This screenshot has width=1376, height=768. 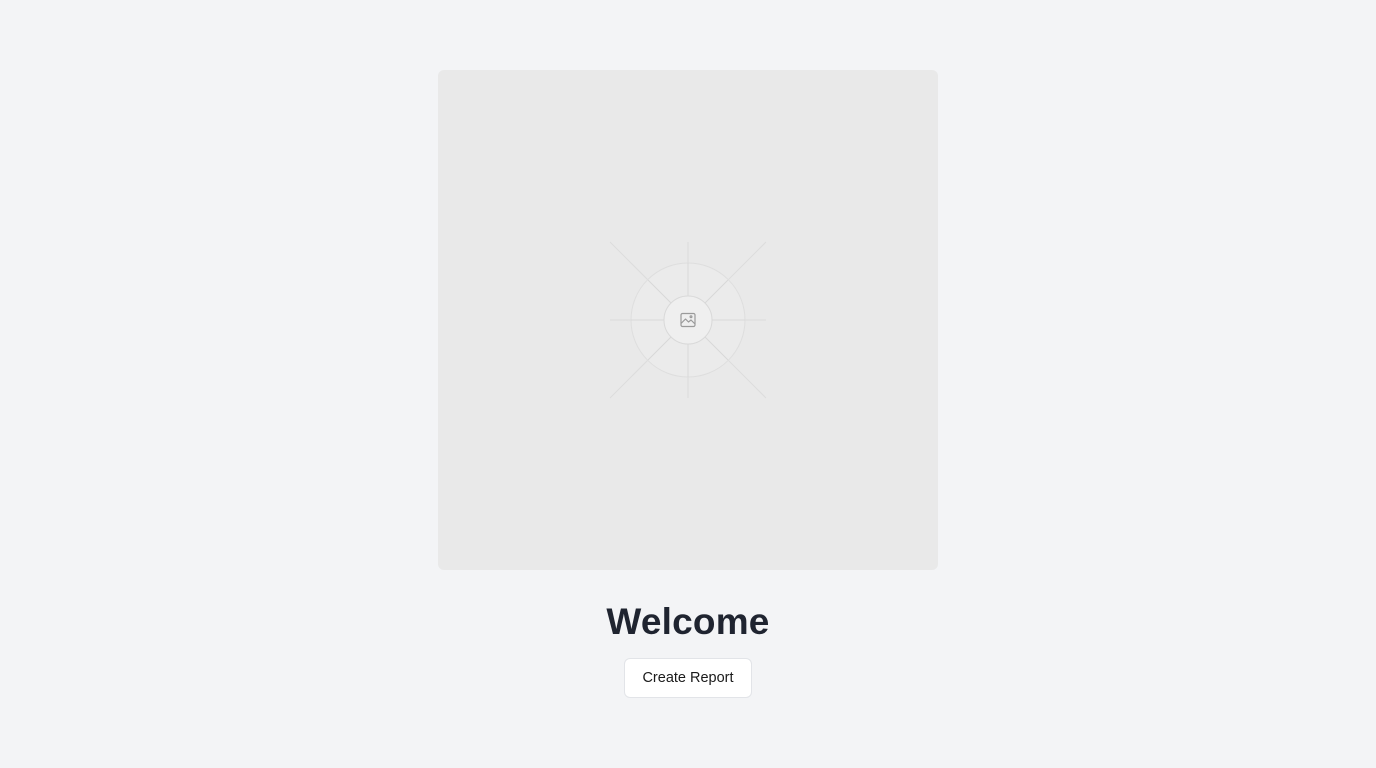 I want to click on image-placeholder-graphic, so click(x=688, y=320).